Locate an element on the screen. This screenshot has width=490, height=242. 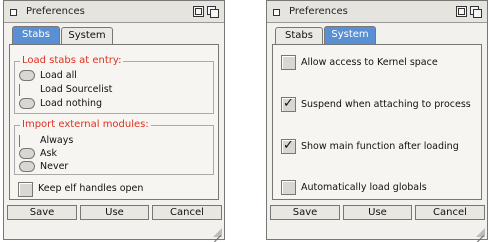
ask-label: Ask is located at coordinates (48, 153).